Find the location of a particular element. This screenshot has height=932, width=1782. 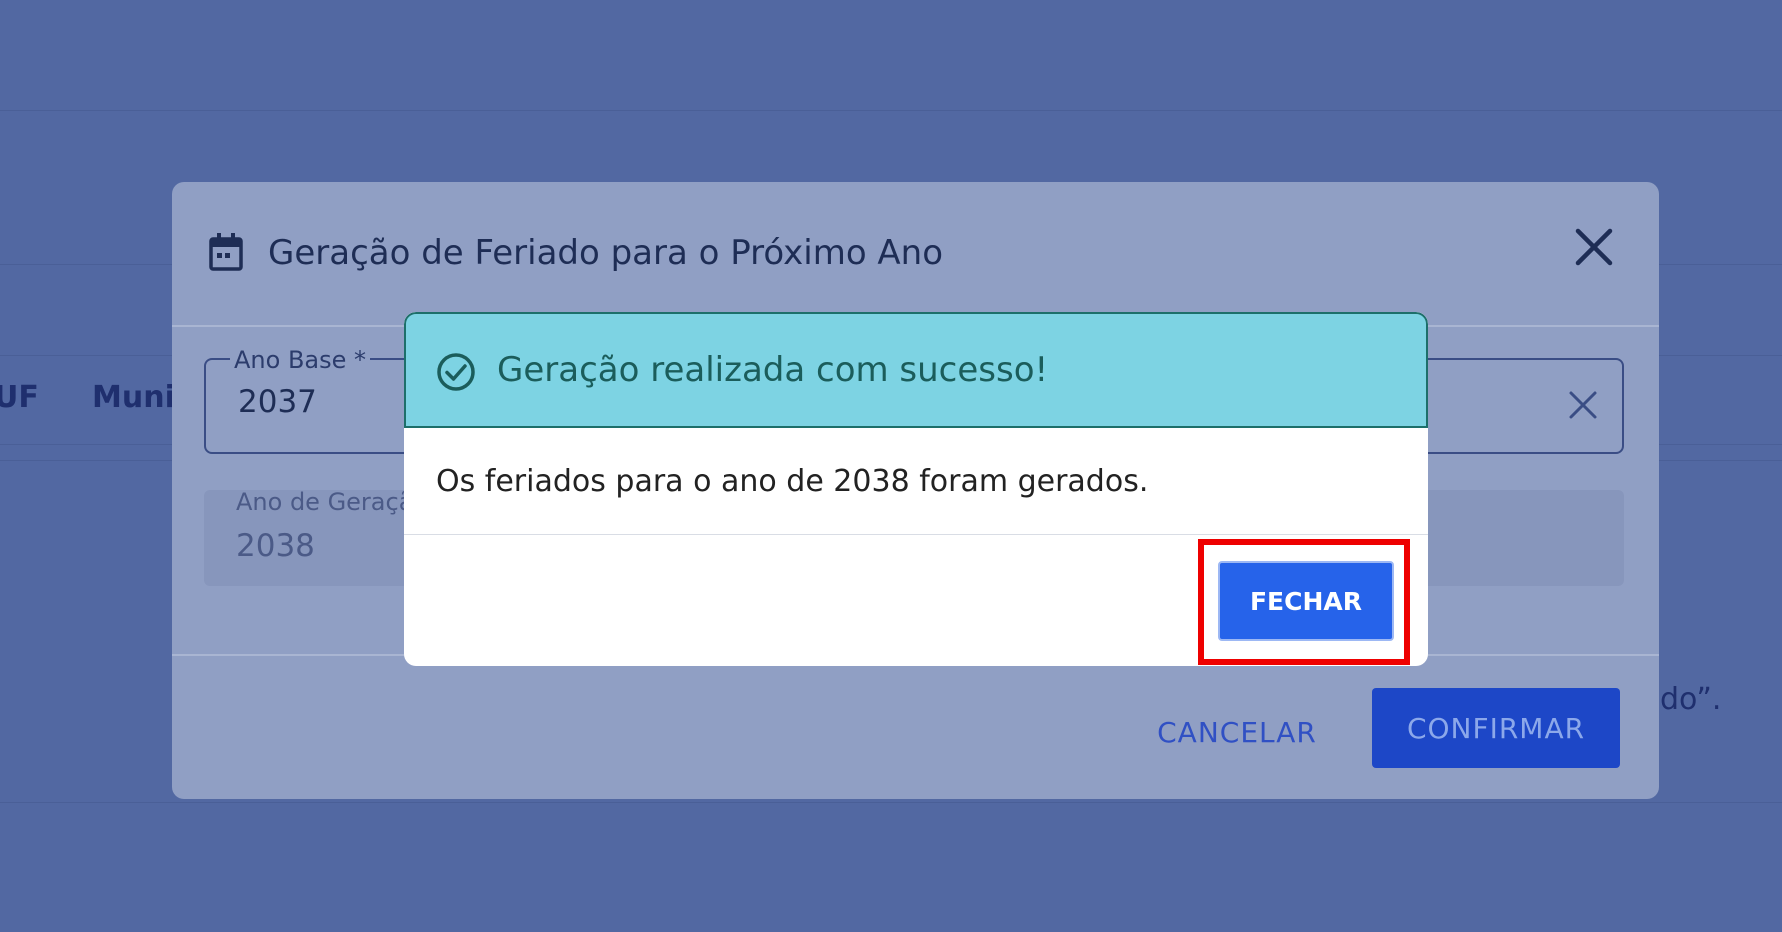

clear-icon is located at coordinates (1583, 405).